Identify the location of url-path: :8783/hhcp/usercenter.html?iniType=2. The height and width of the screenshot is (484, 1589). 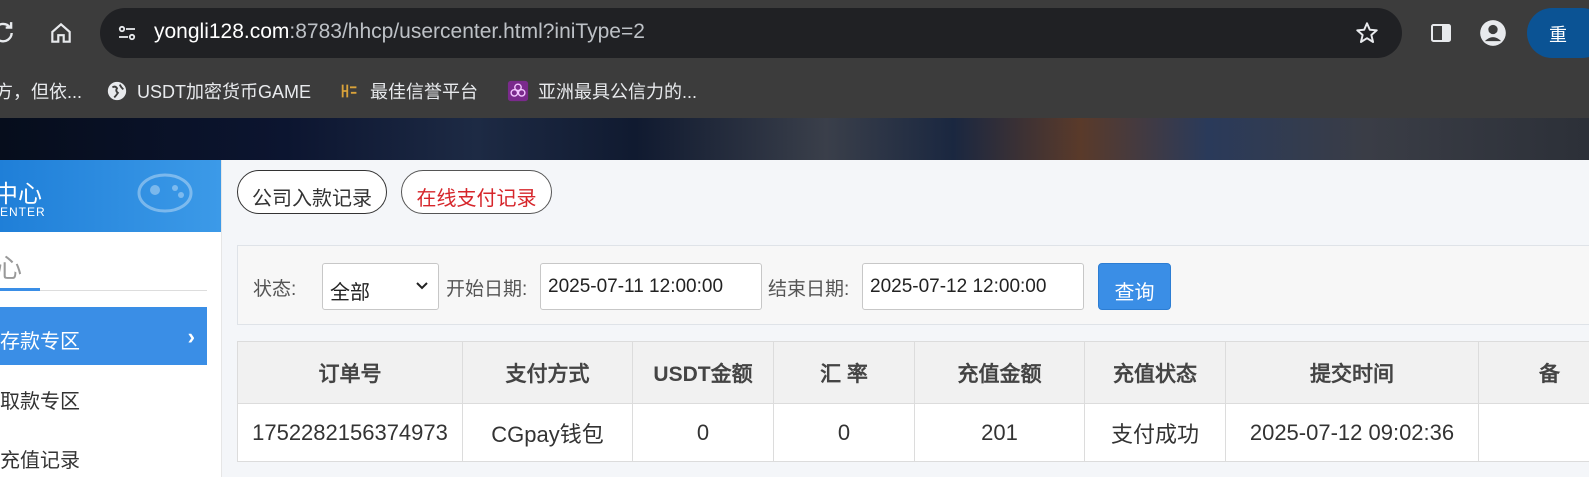
(466, 31).